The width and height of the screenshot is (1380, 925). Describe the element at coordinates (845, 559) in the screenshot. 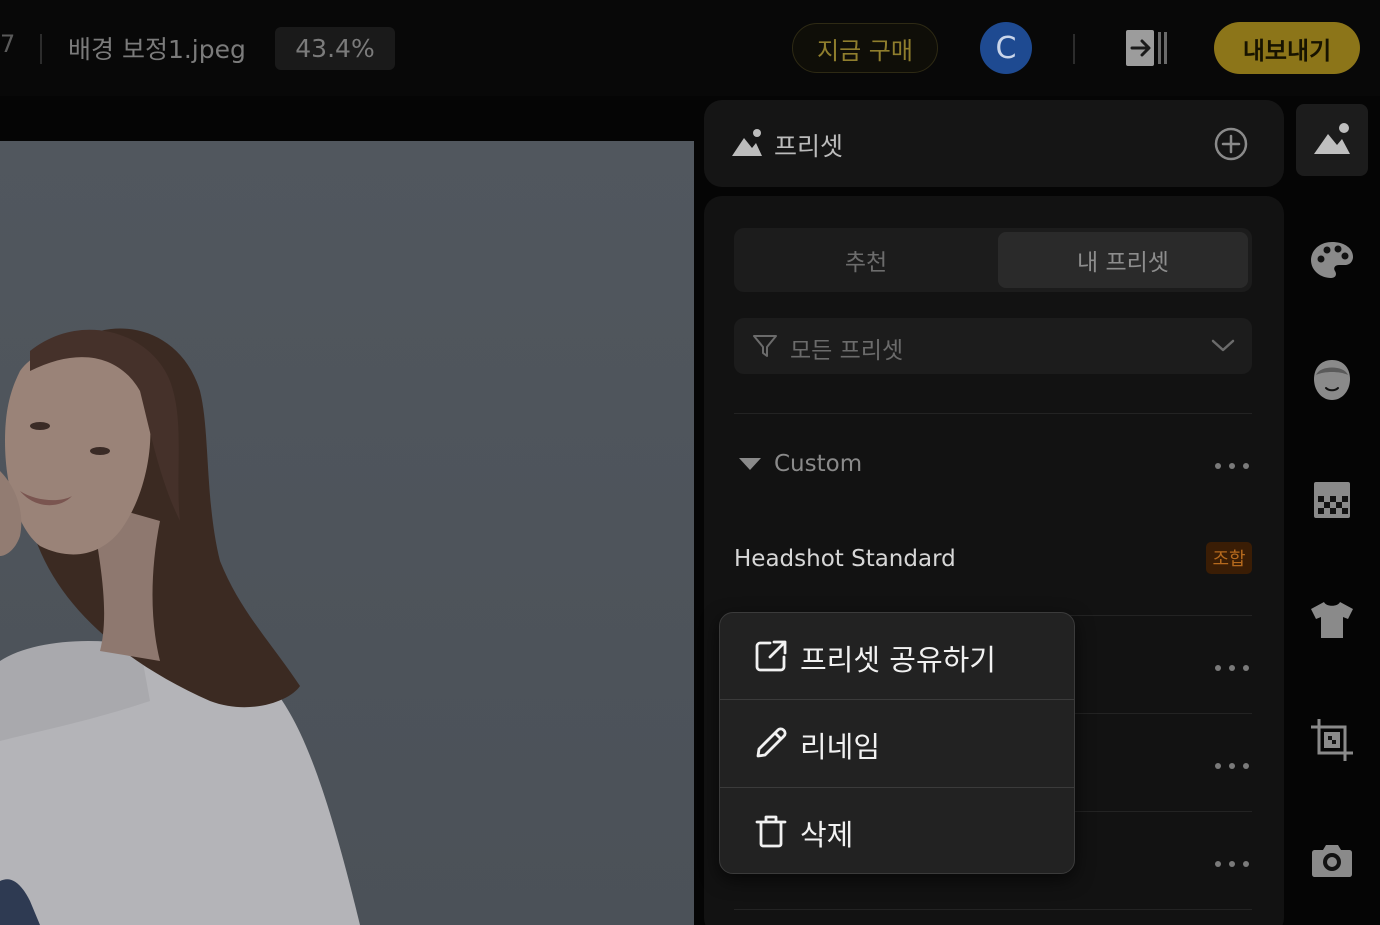

I see `preset-item-name: Headshot Standard` at that location.